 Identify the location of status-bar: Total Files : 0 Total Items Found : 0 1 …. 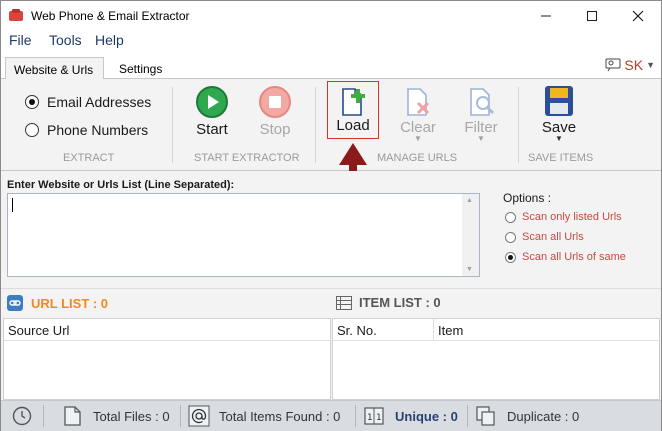
(331, 415).